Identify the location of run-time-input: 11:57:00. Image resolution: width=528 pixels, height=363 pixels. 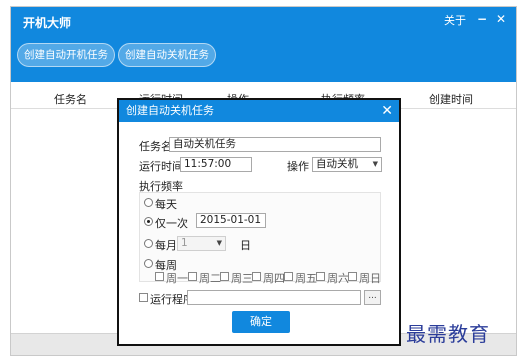
(216, 164).